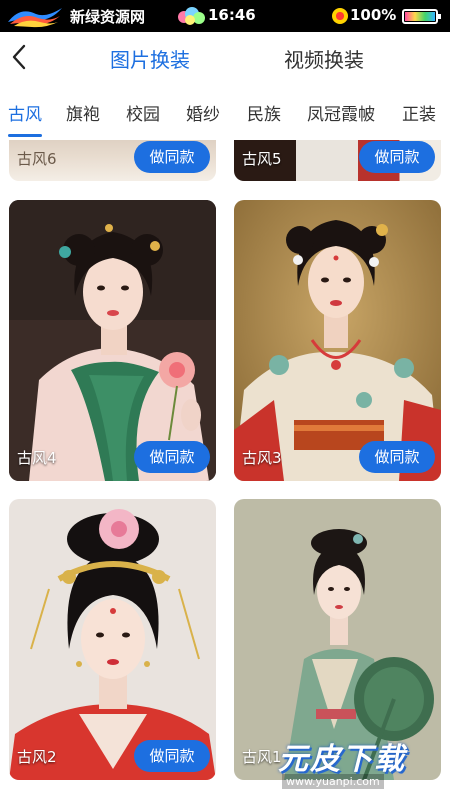  What do you see at coordinates (203, 112) in the screenshot?
I see `category-wedding: 婚纱` at bounding box center [203, 112].